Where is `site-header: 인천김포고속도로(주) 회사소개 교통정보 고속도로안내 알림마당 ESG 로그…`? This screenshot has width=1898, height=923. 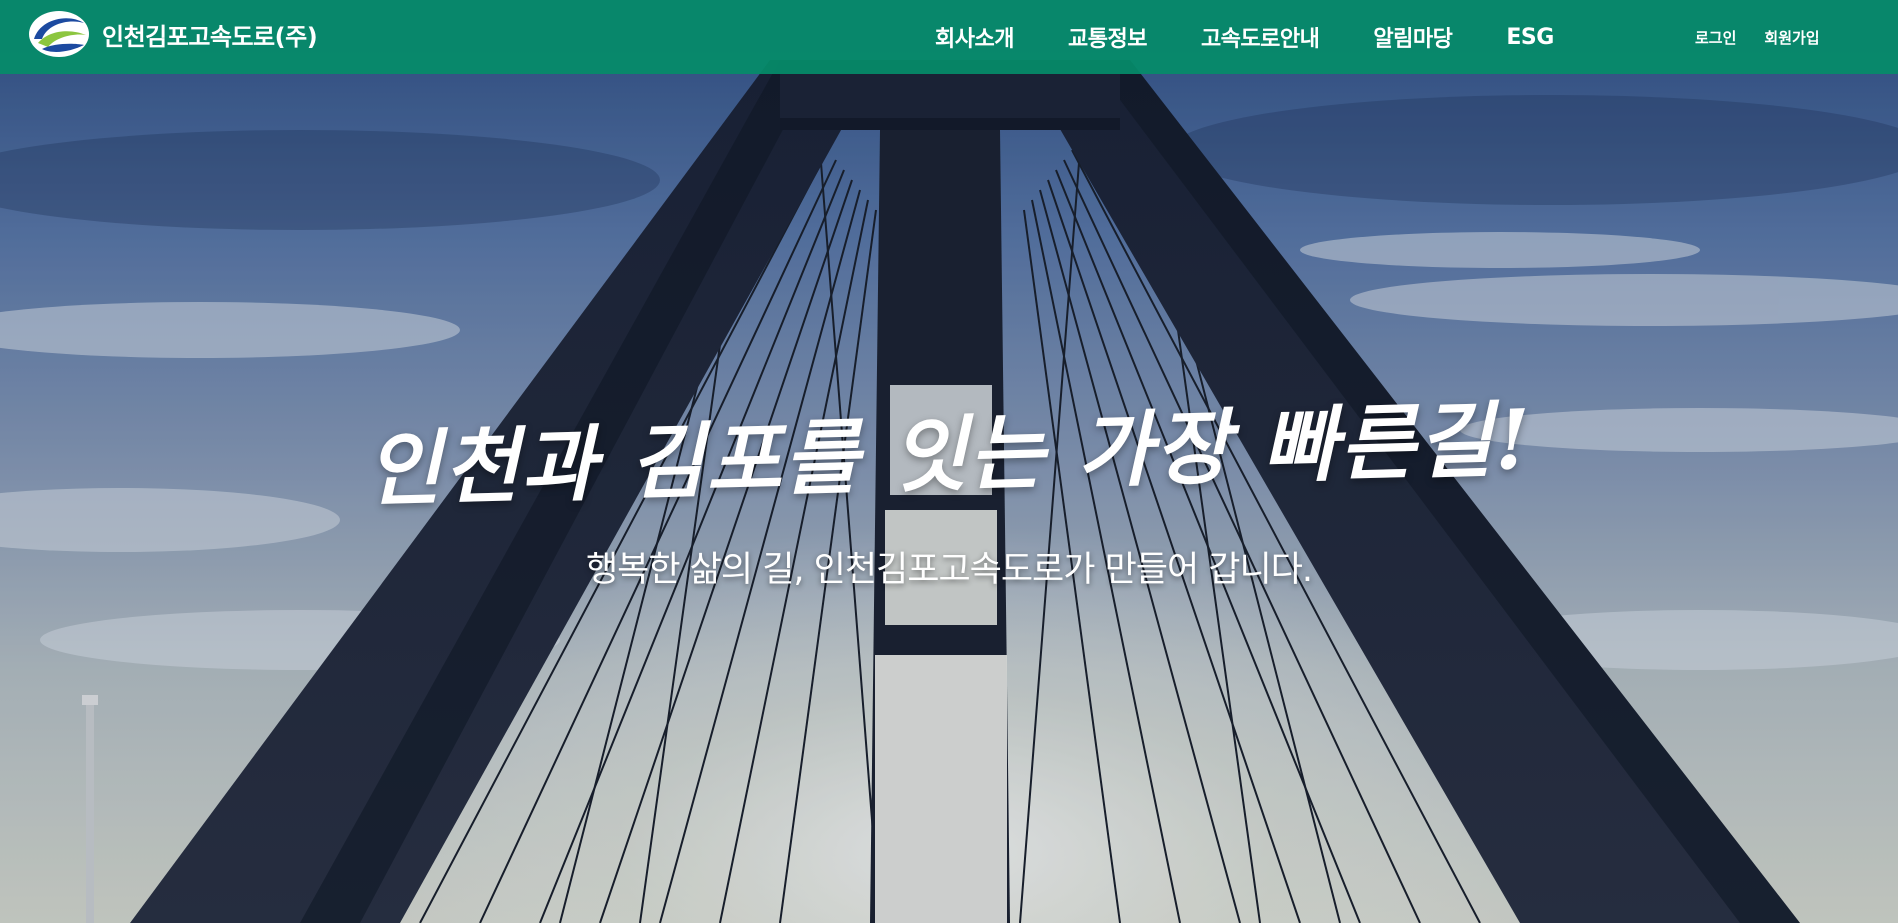 site-header: 인천김포고속도로(주) 회사소개 교통정보 고속도로안내 알림마당 ESG 로그… is located at coordinates (949, 37).